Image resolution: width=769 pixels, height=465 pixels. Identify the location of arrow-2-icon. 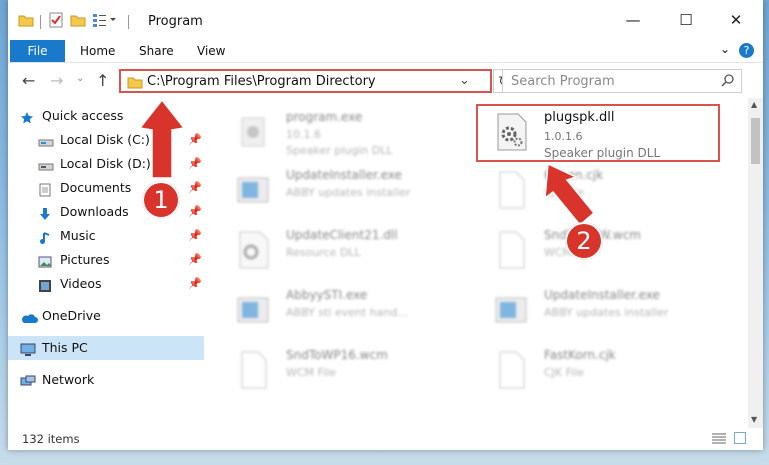
(570, 194).